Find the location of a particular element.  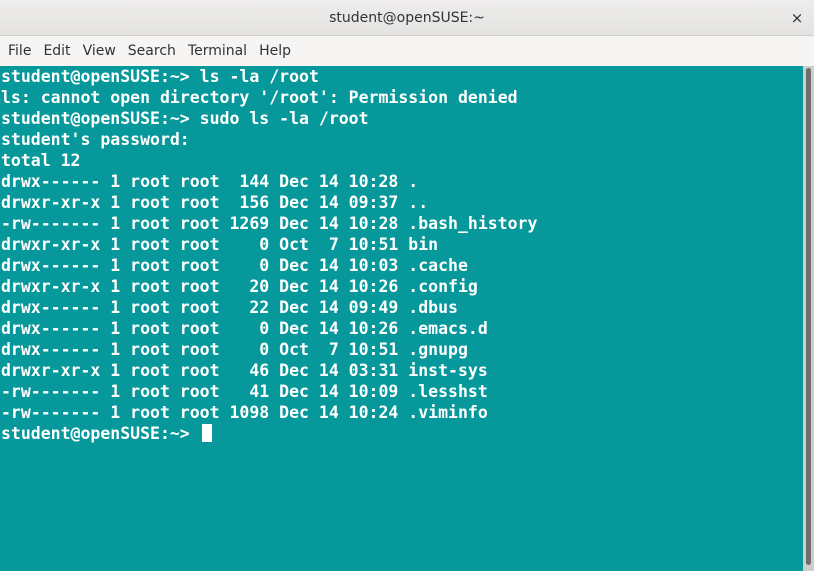

scrollbar-thumb is located at coordinates (808, 316).